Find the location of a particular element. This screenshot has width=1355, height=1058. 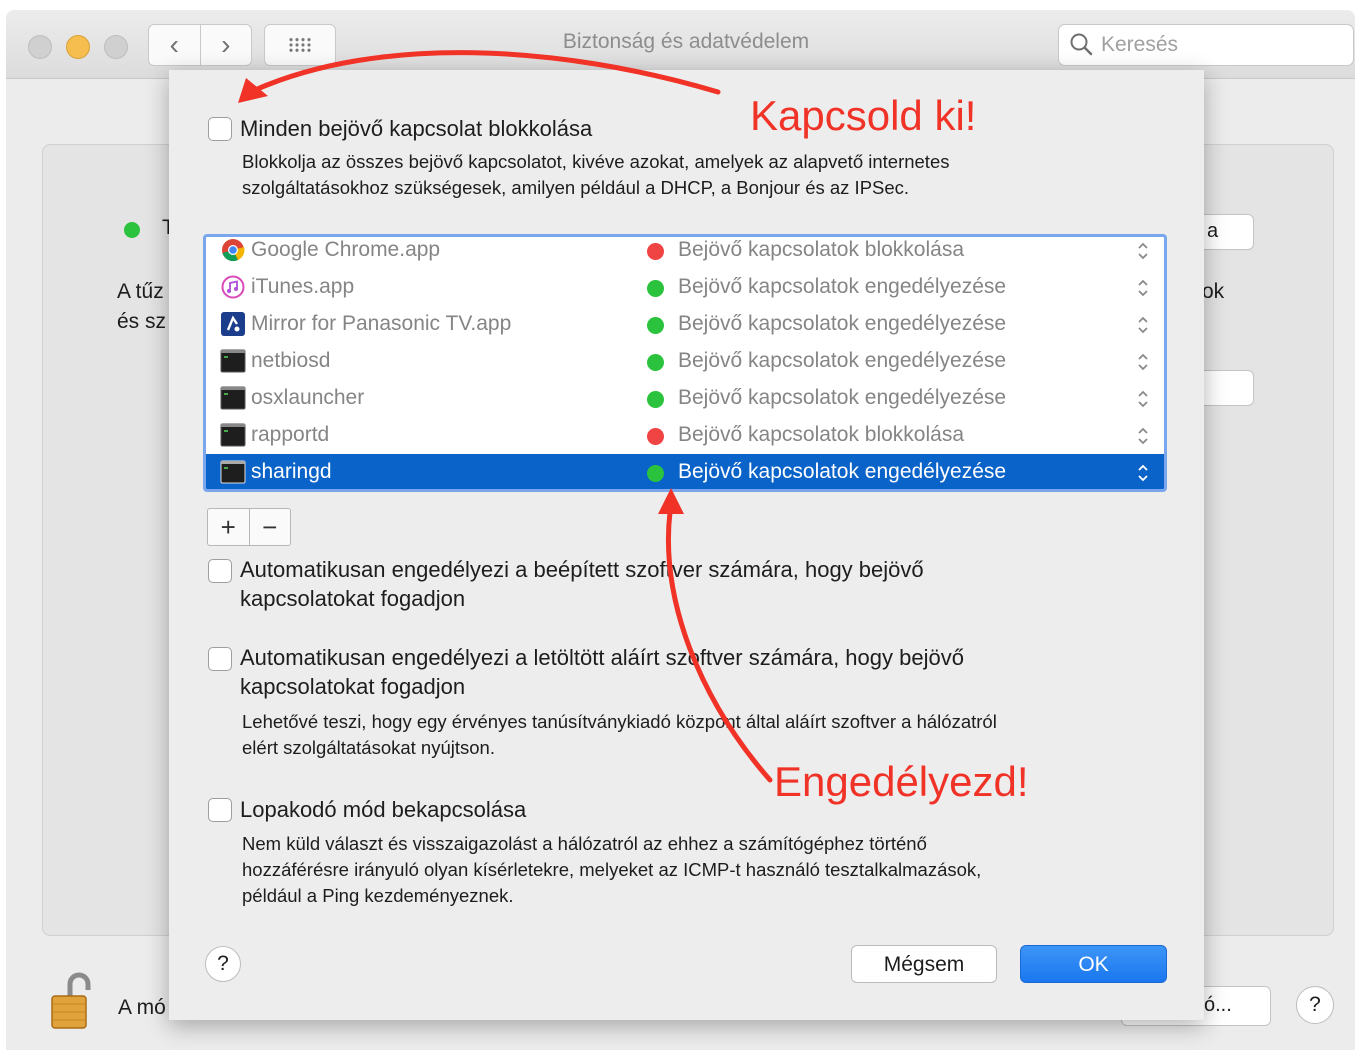

arrow-to-block-all is located at coordinates (486, 72).